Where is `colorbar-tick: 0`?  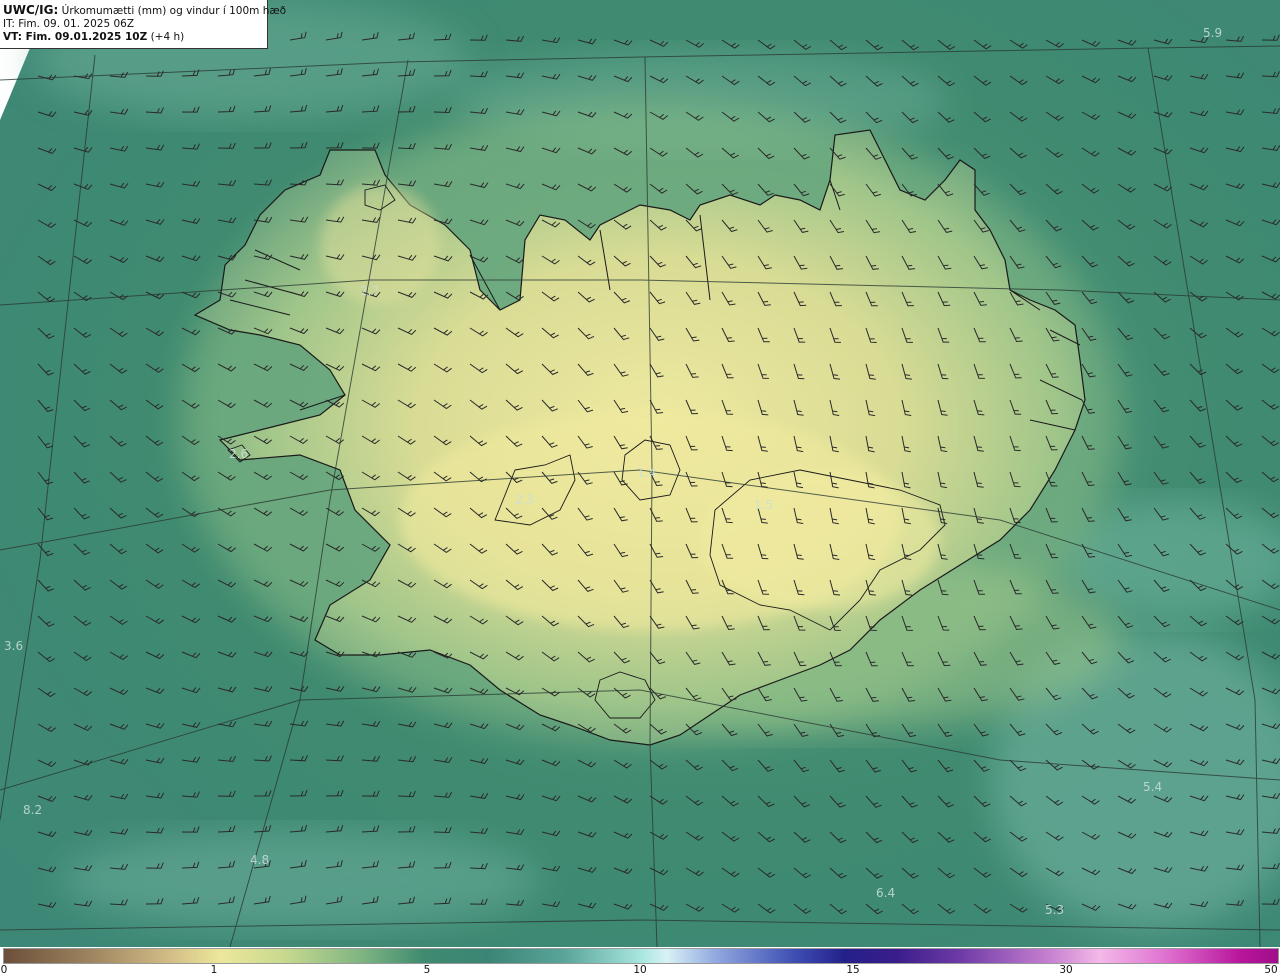 colorbar-tick: 0 is located at coordinates (4, 970).